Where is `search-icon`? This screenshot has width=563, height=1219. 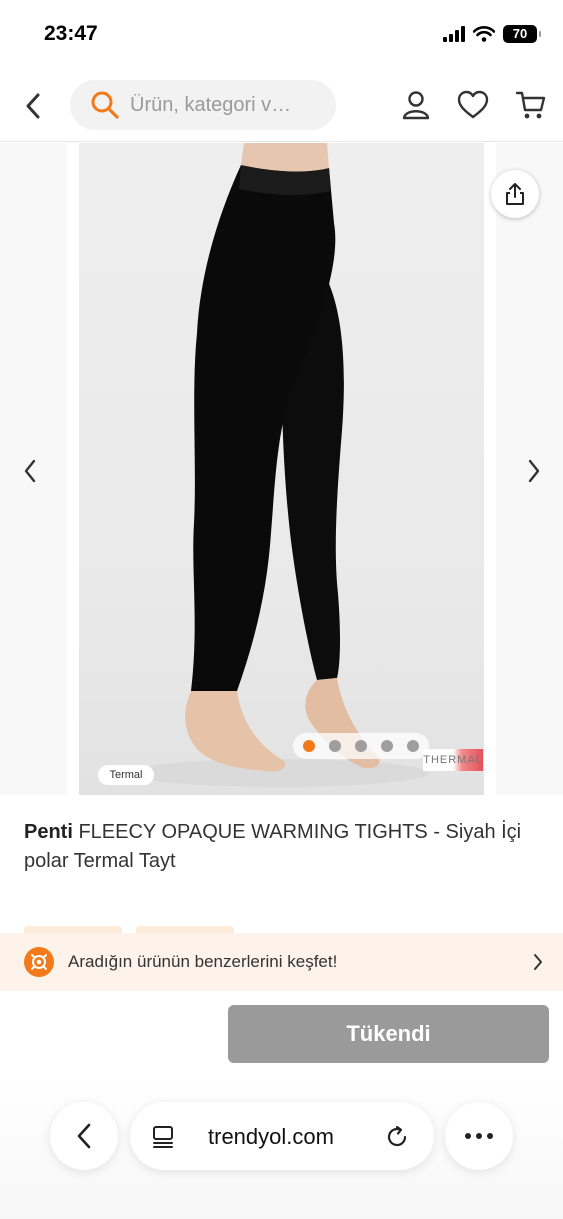 search-icon is located at coordinates (105, 105).